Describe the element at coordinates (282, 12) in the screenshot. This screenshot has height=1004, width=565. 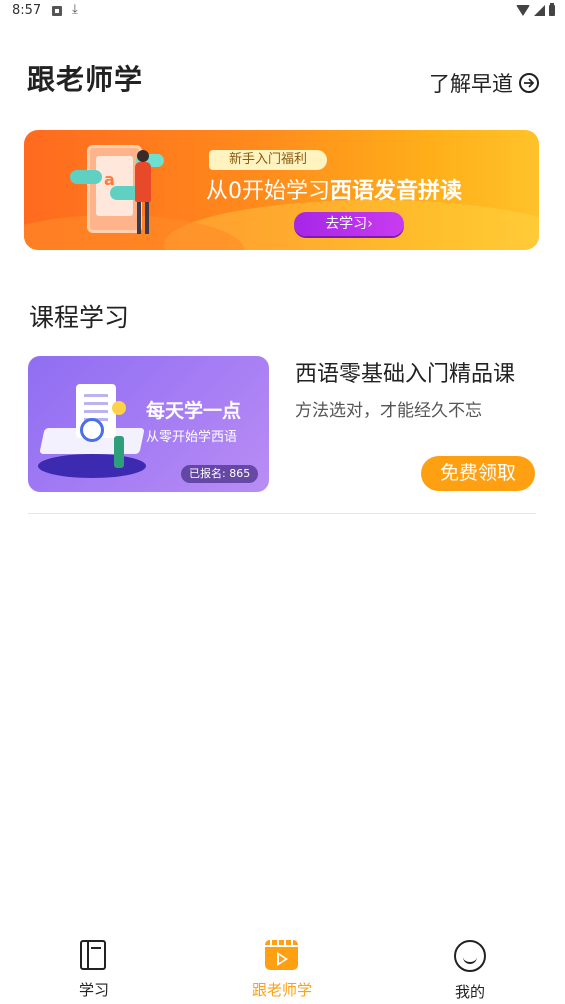
I see `status-bar: 8:57 ⤓` at that location.